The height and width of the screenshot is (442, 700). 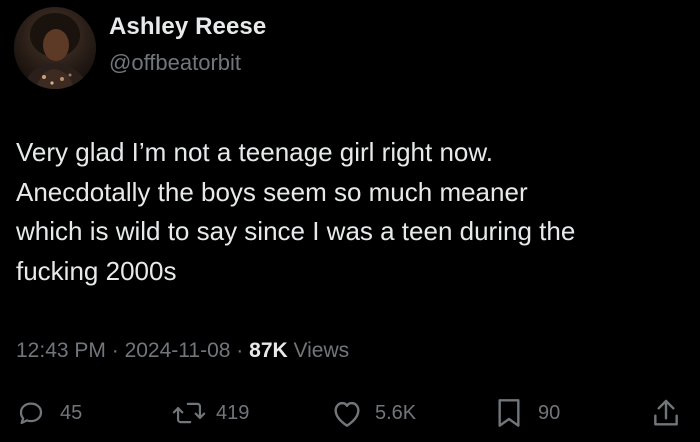 I want to click on like-button: 5.6K, so click(x=373, y=413).